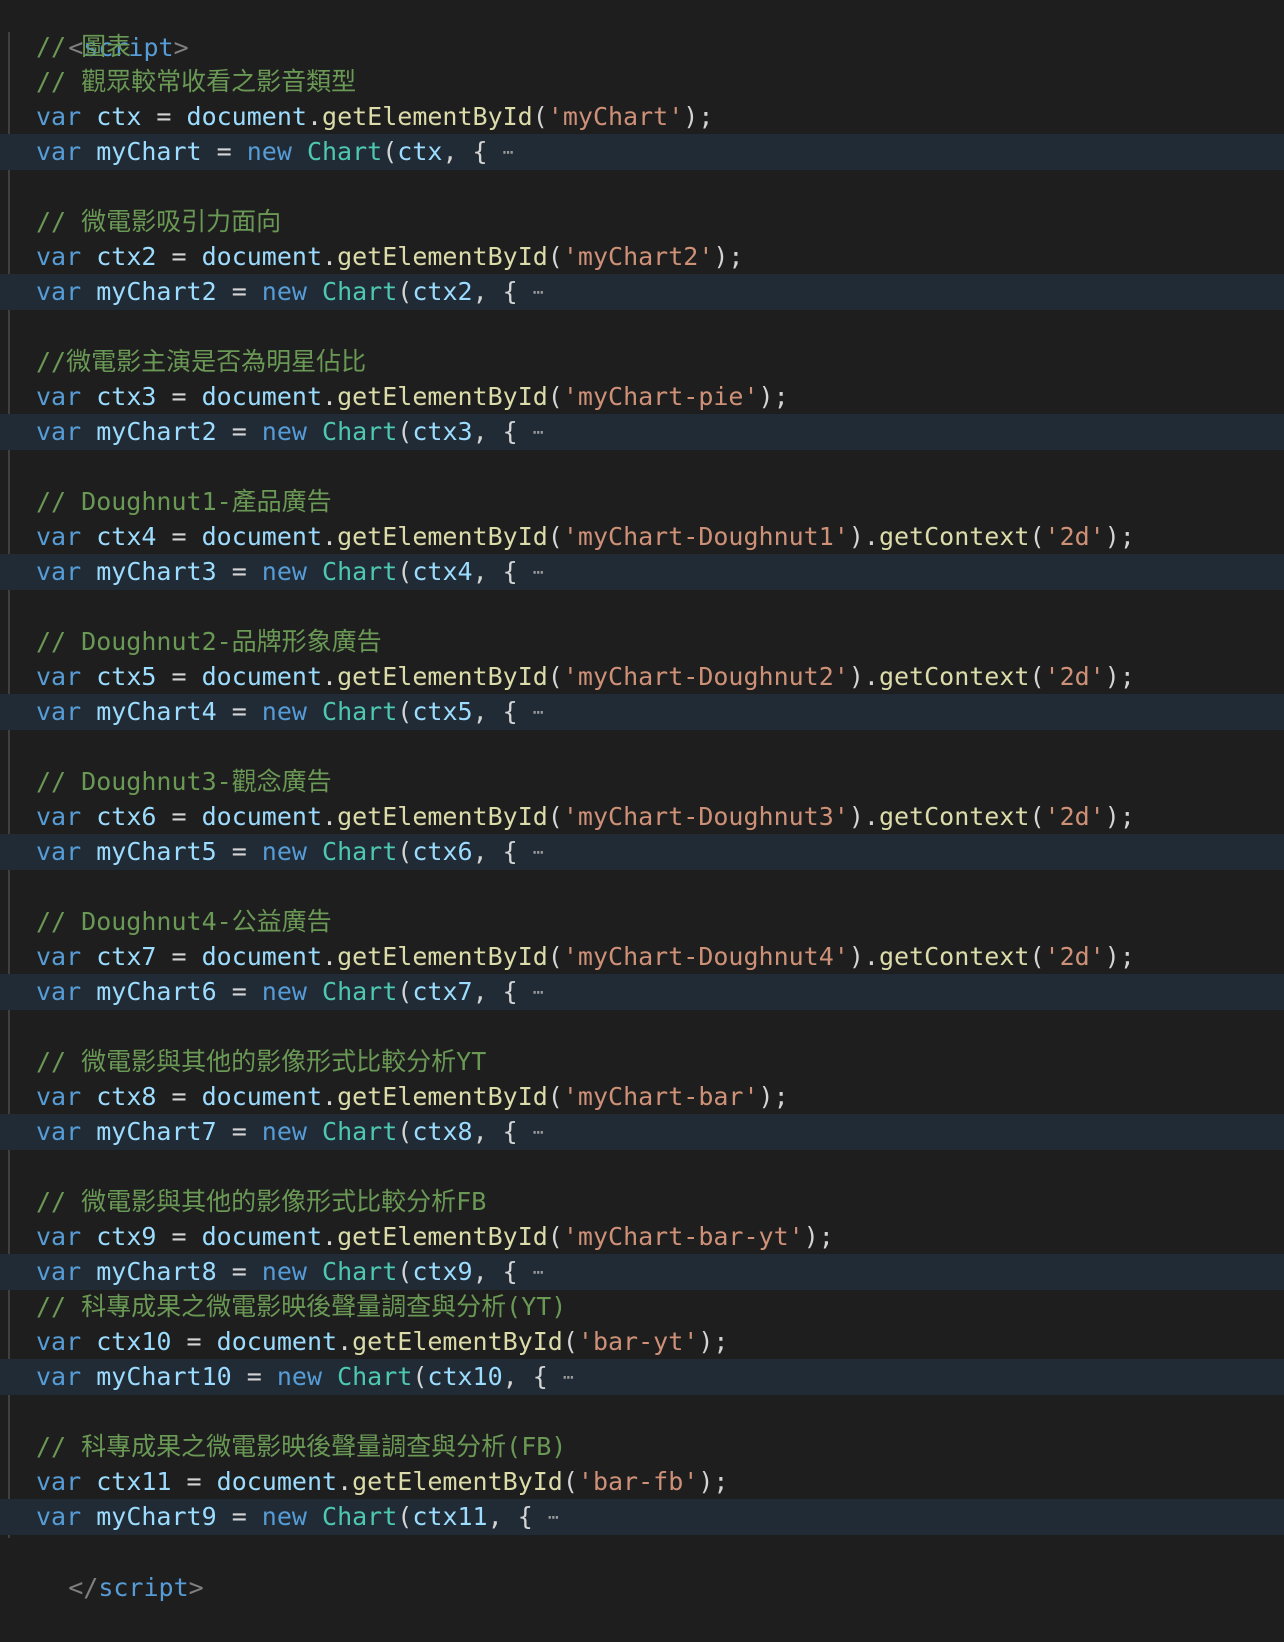 The height and width of the screenshot is (1642, 1284). Describe the element at coordinates (642, 152) in the screenshot. I see `code-line-folded: var myChart = new Chart(ctx, { ⋯` at that location.